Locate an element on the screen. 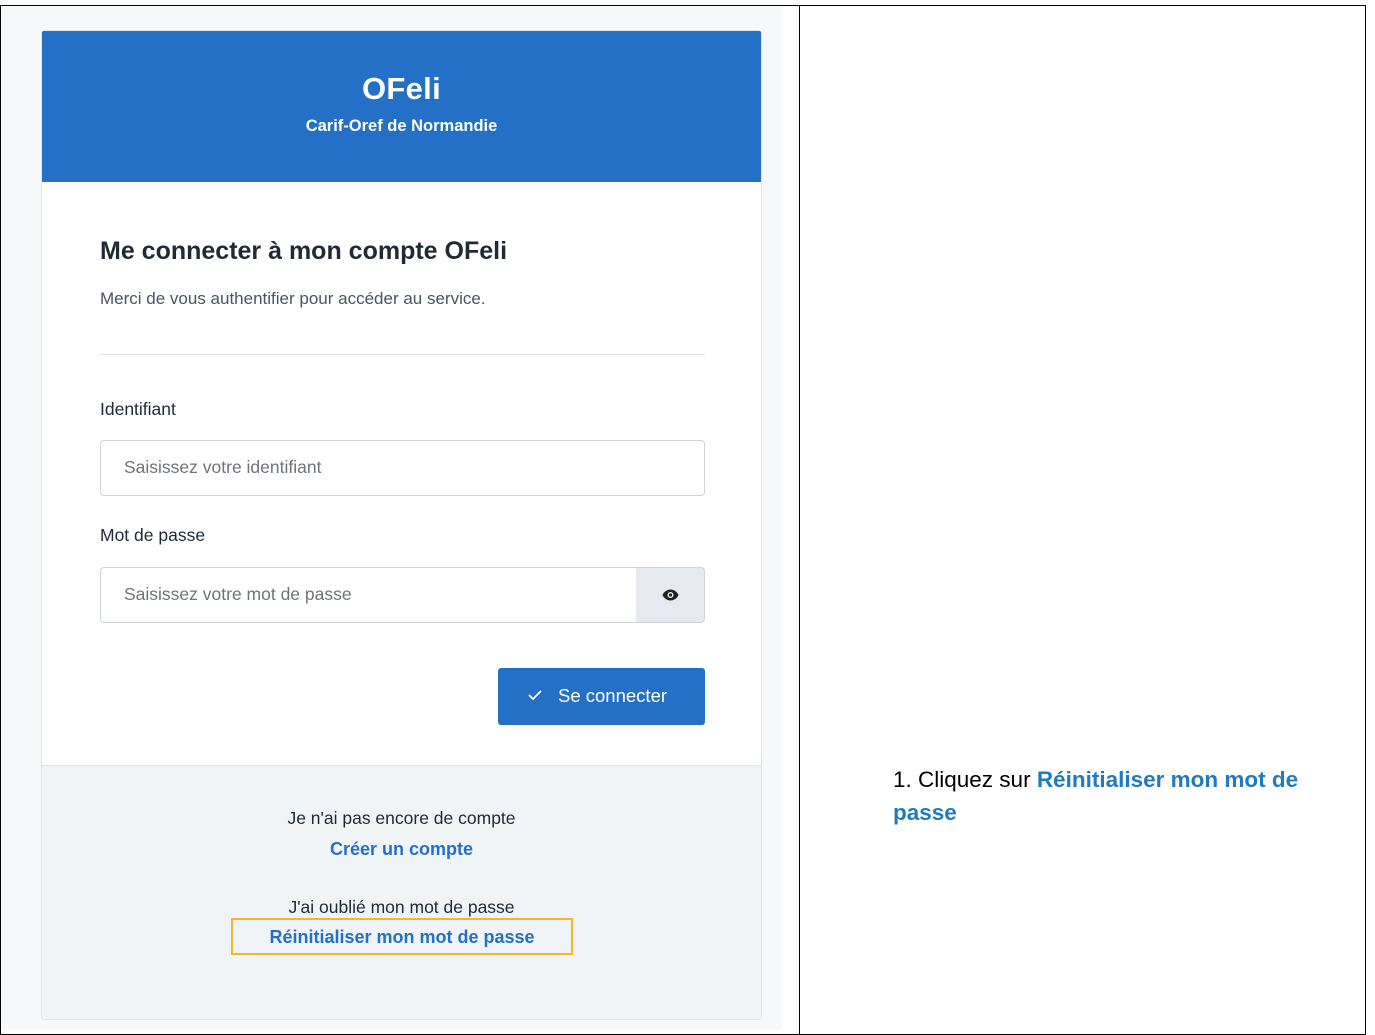 The image size is (1375, 1035). reset-password-link: Réinitialiser mon mot de passe is located at coordinates (402, 937).